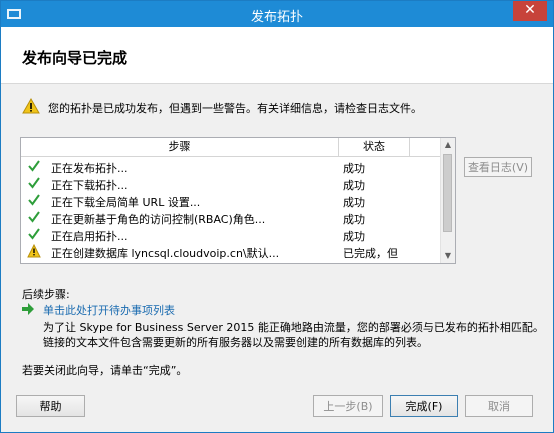 The height and width of the screenshot is (433, 554). I want to click on scroll-up-arrow-icon: ▲, so click(448, 145).